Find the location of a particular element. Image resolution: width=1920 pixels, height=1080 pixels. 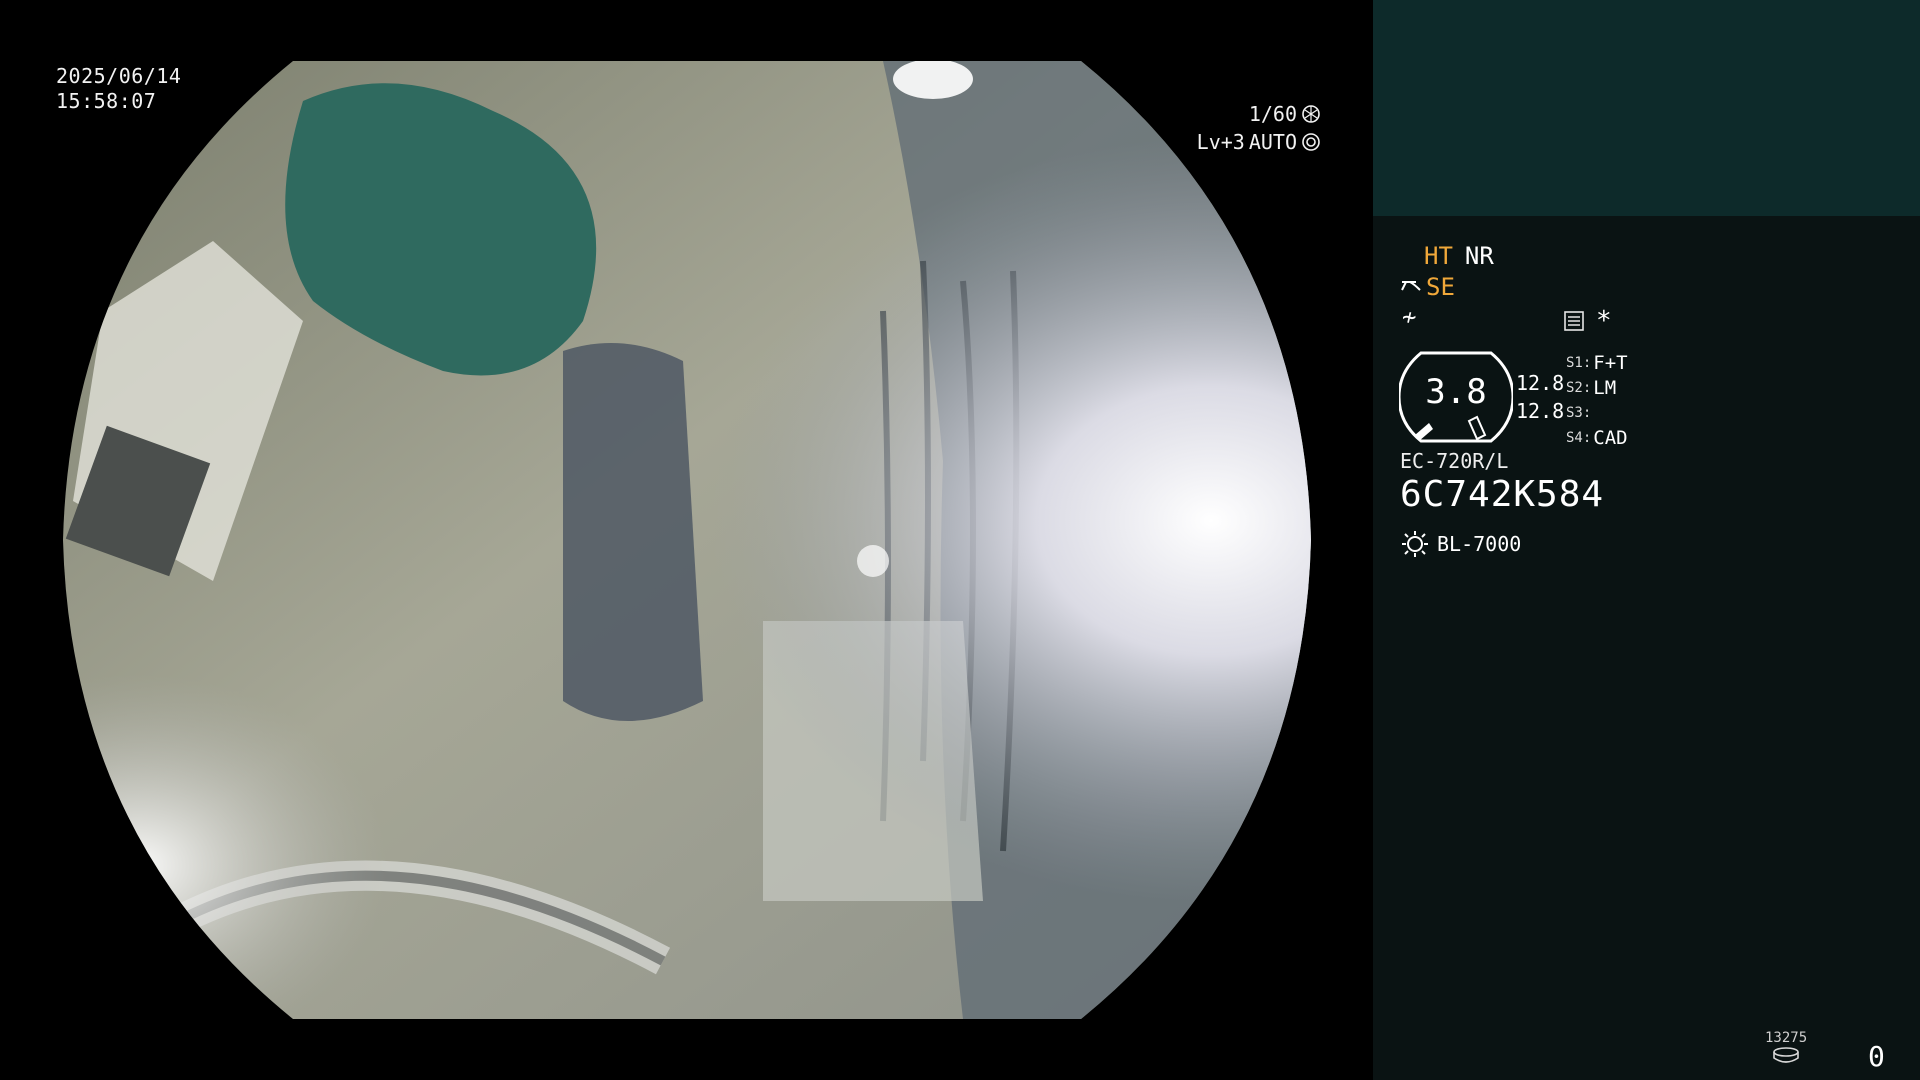

s4-value: CAD is located at coordinates (1610, 437).